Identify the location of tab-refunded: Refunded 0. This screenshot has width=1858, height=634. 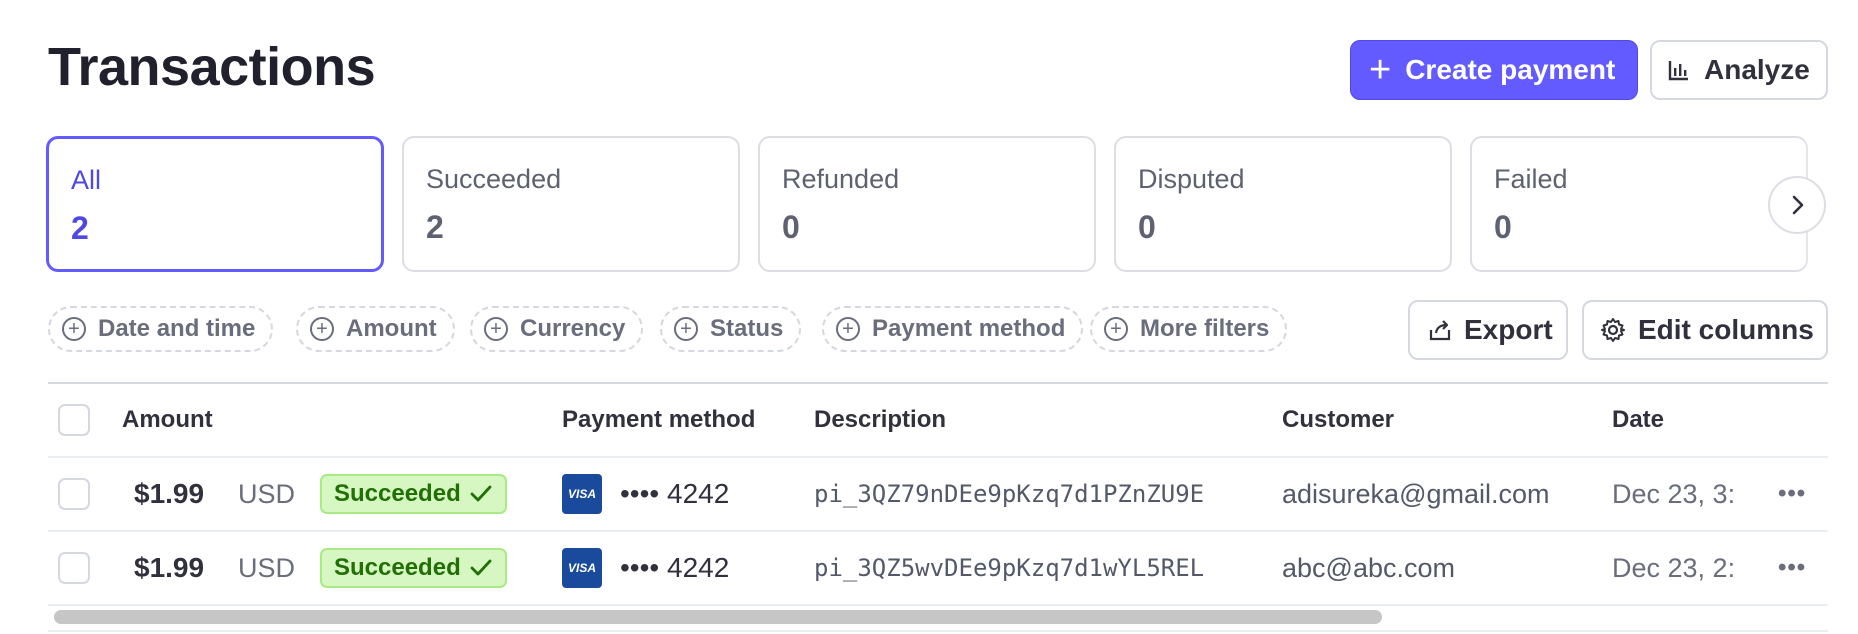
(927, 204).